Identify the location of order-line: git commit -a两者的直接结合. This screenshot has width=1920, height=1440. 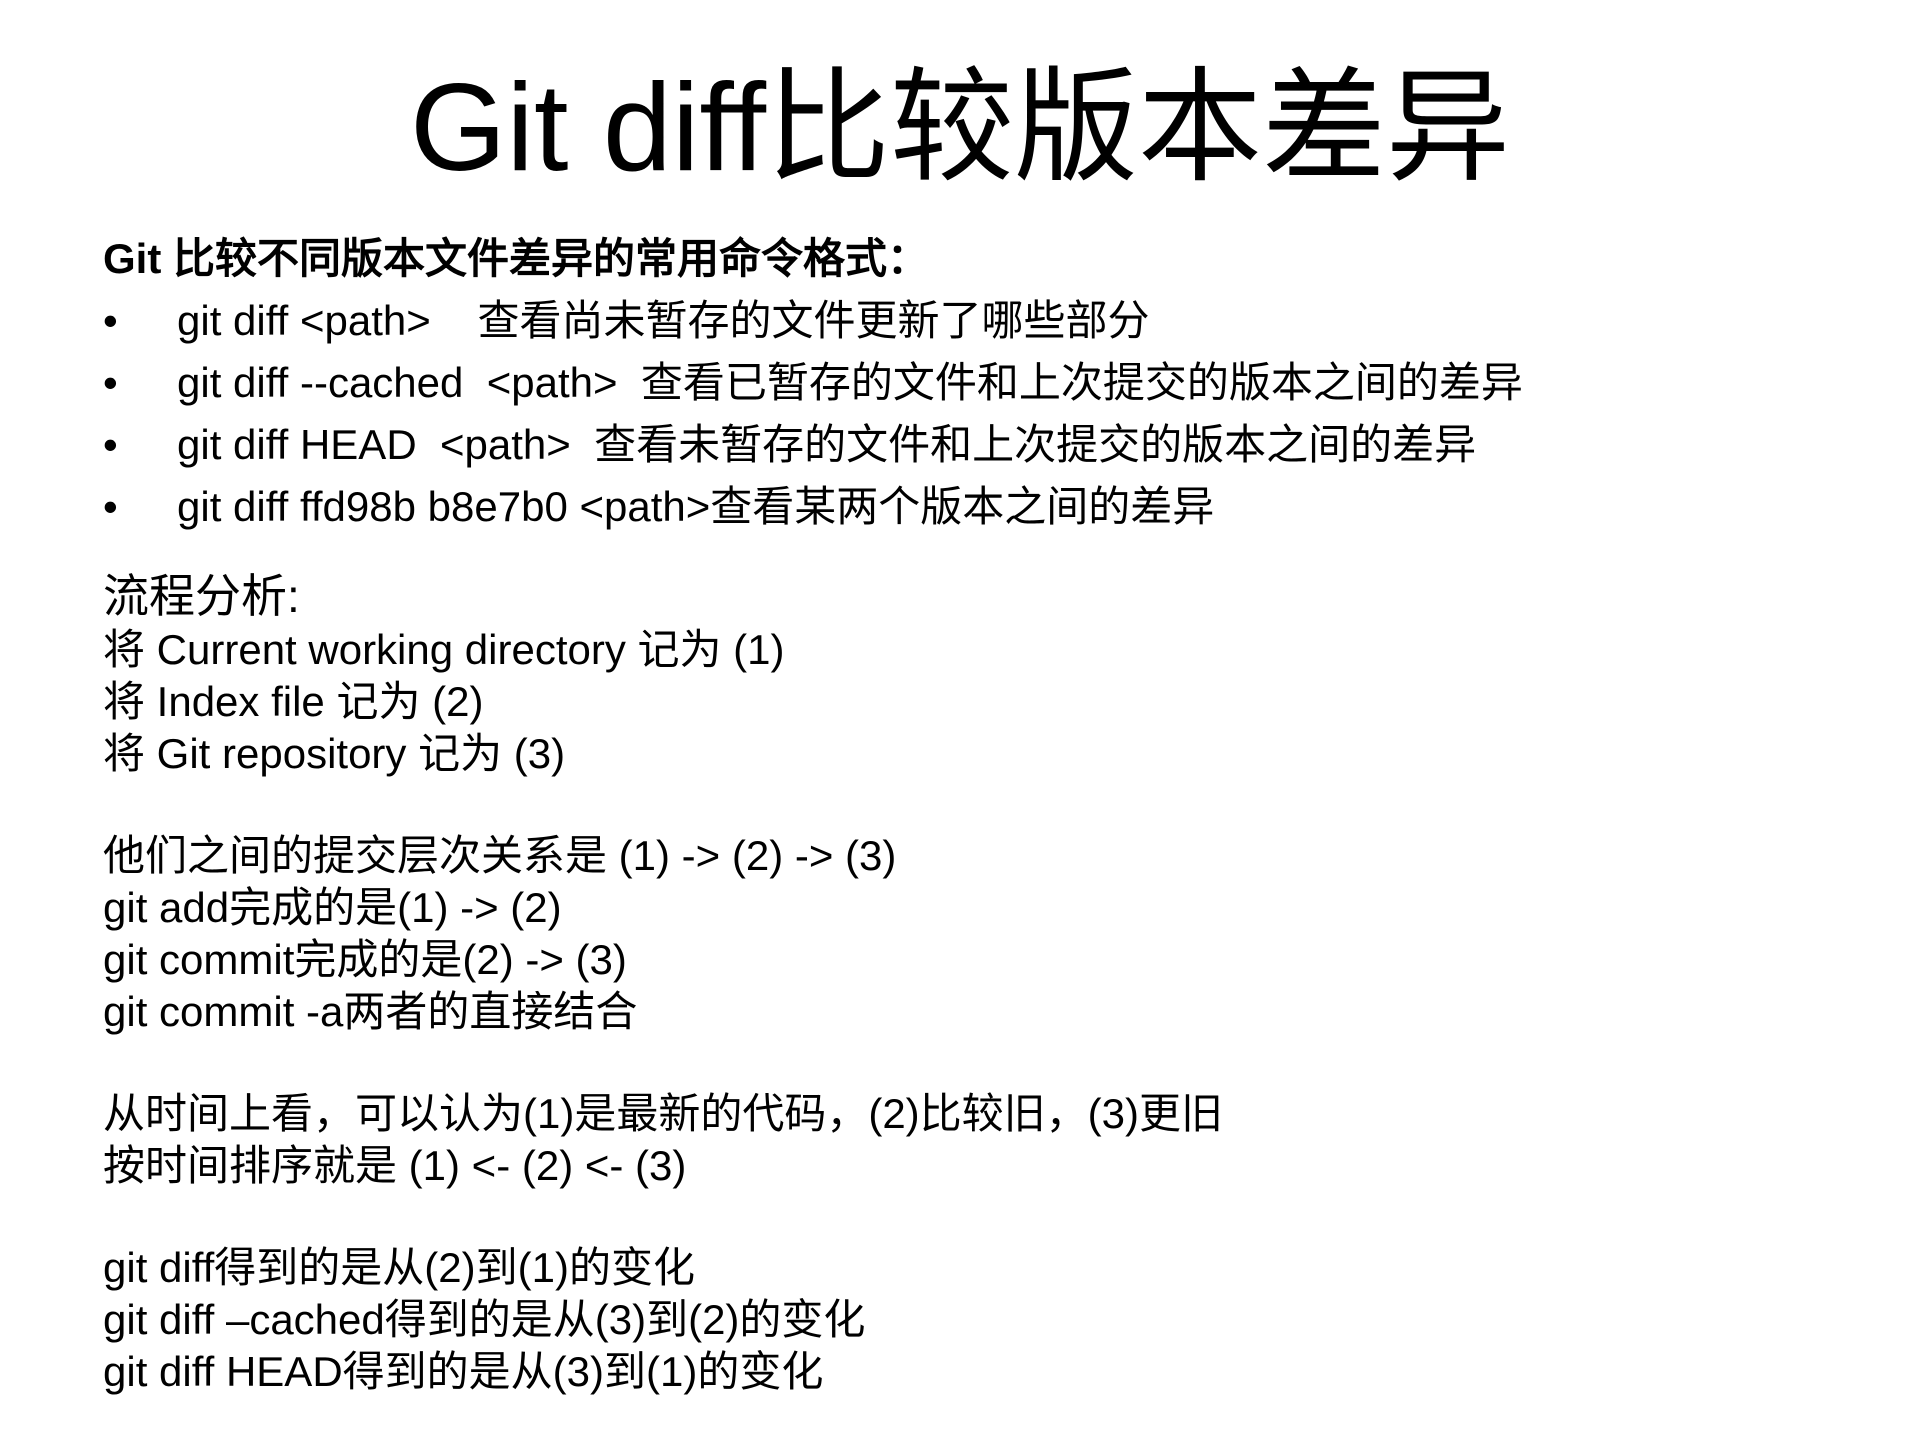
(370, 1011).